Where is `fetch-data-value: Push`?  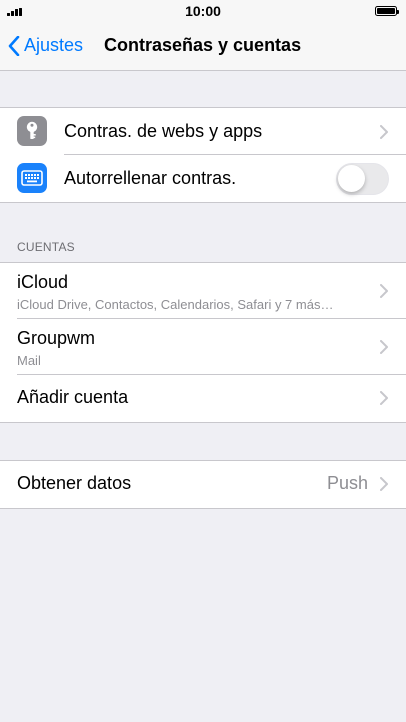
fetch-data-value: Push is located at coordinates (347, 483).